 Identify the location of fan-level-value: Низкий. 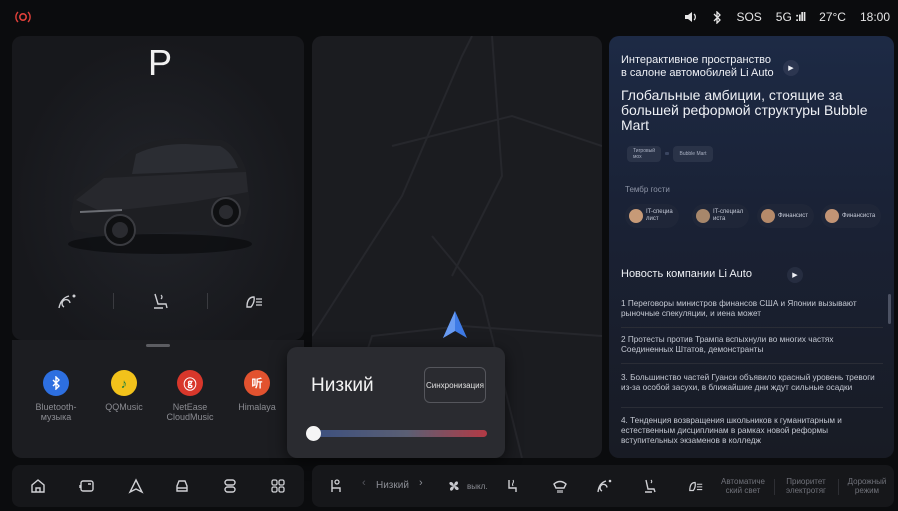
(392, 486).